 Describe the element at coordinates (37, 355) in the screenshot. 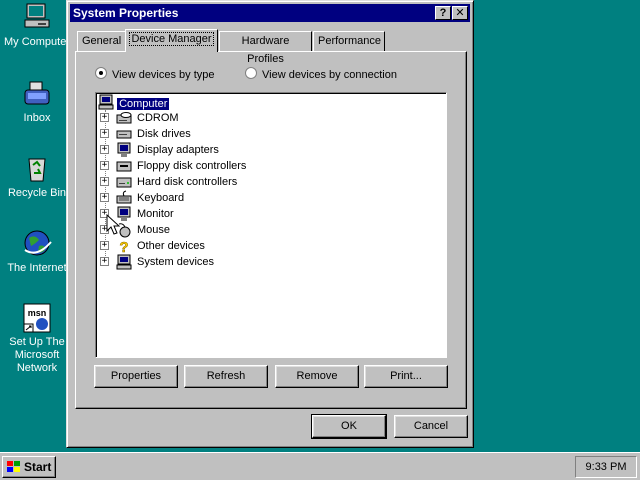

I see `desktop-icon-label: Set Up The Microsoft Network` at that location.